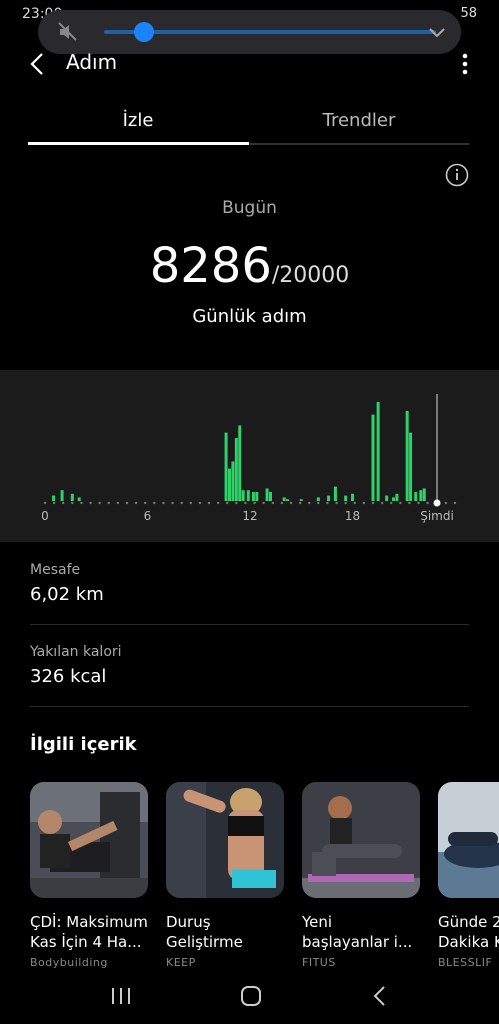 Image resolution: width=499 pixels, height=1024 pixels. I want to click on divider, so click(249, 624).